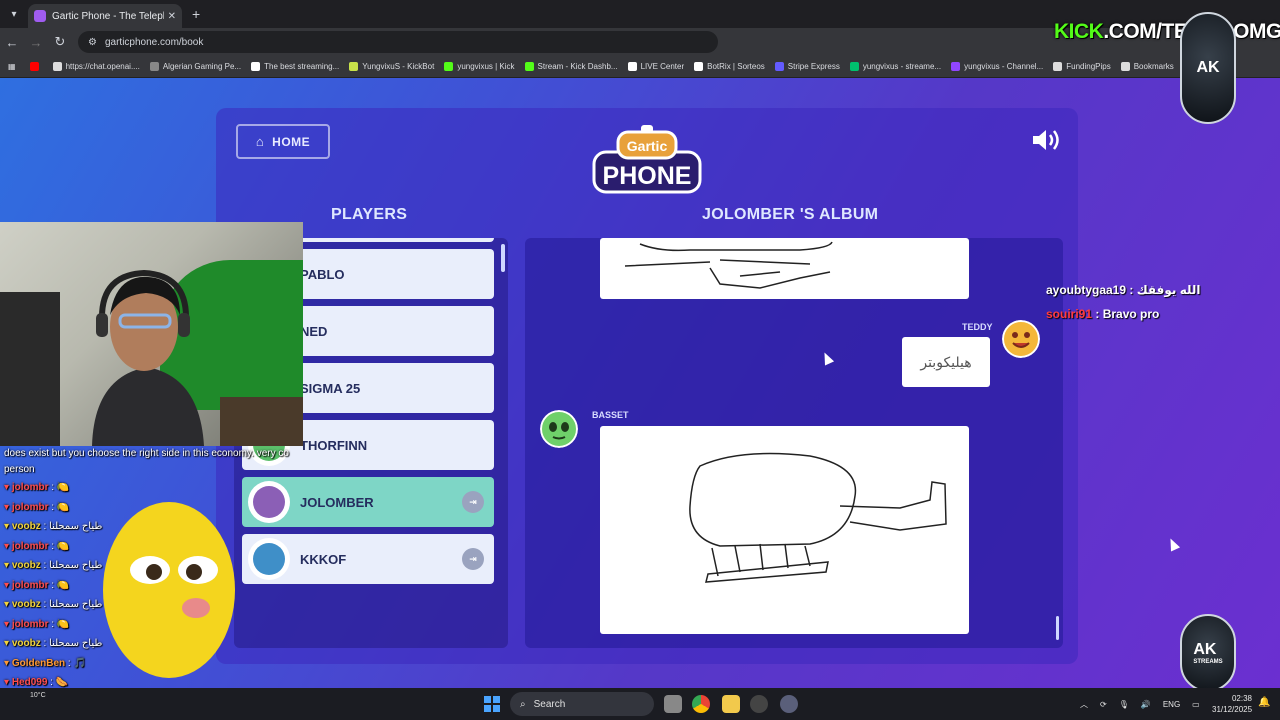  Describe the element at coordinates (1082, 66) in the screenshot. I see `bookmark-item: FundingPips` at that location.